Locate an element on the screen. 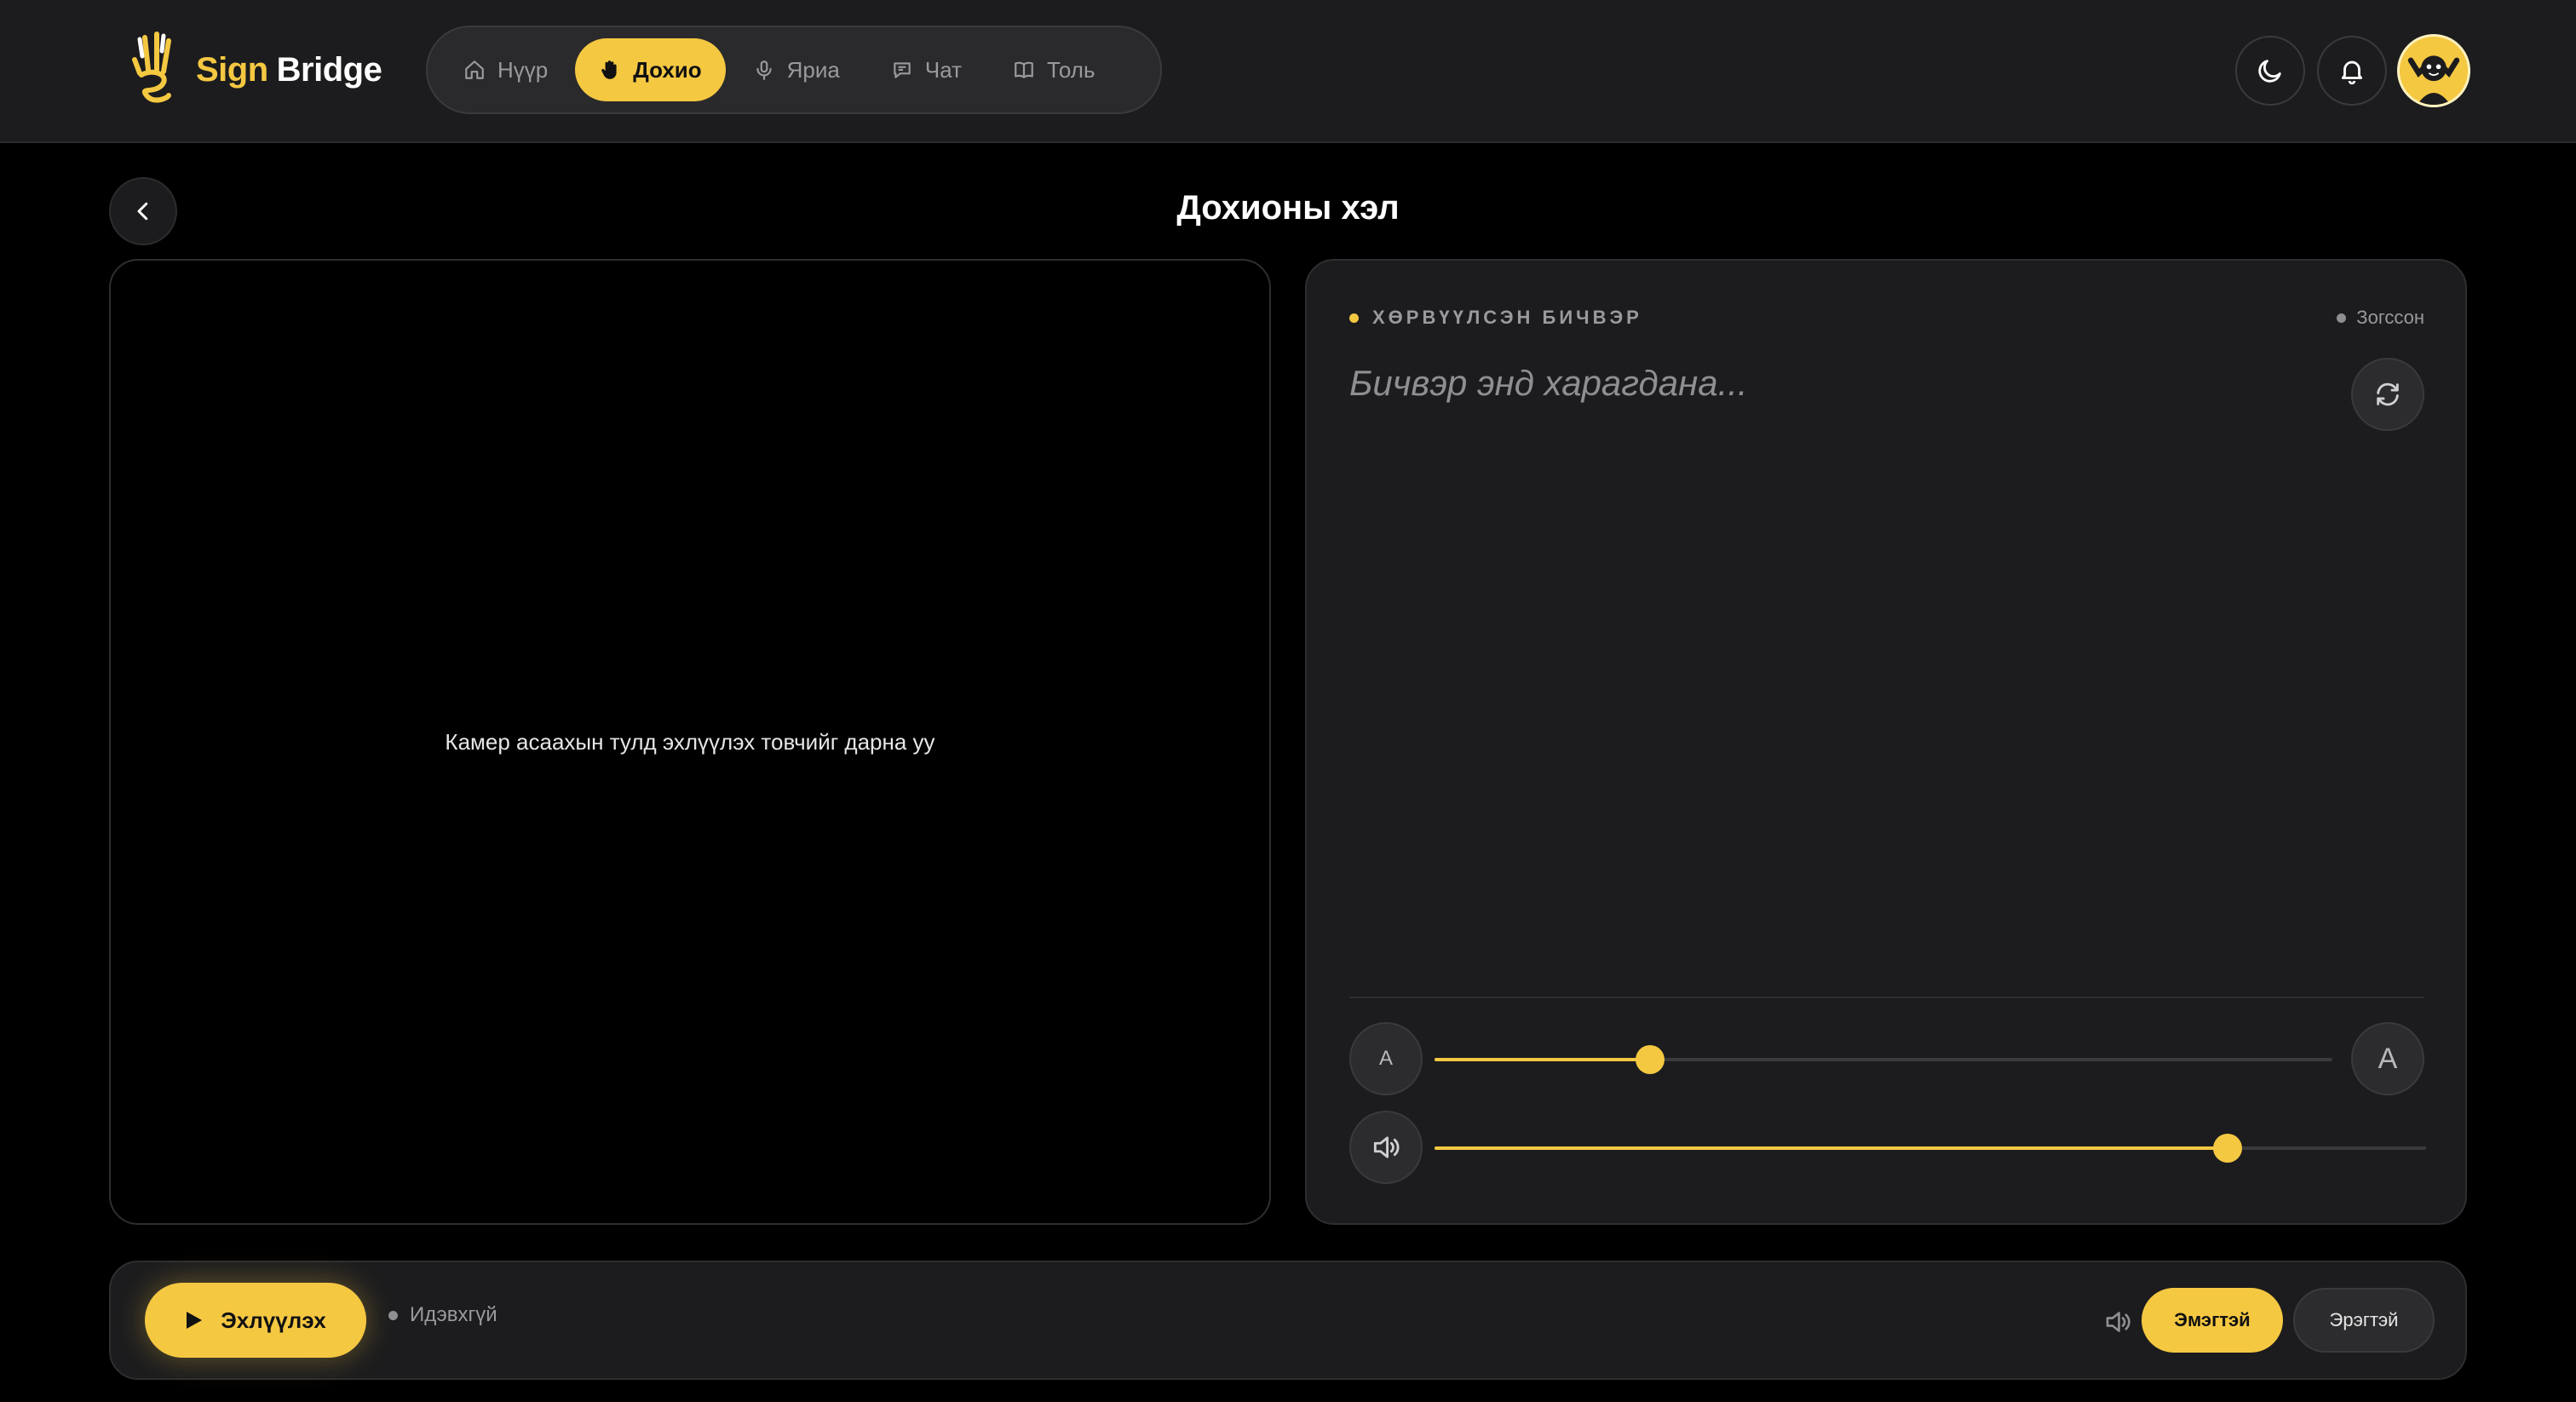 This screenshot has height=1402, width=2576. brand-name-sign: Sign is located at coordinates (232, 69).